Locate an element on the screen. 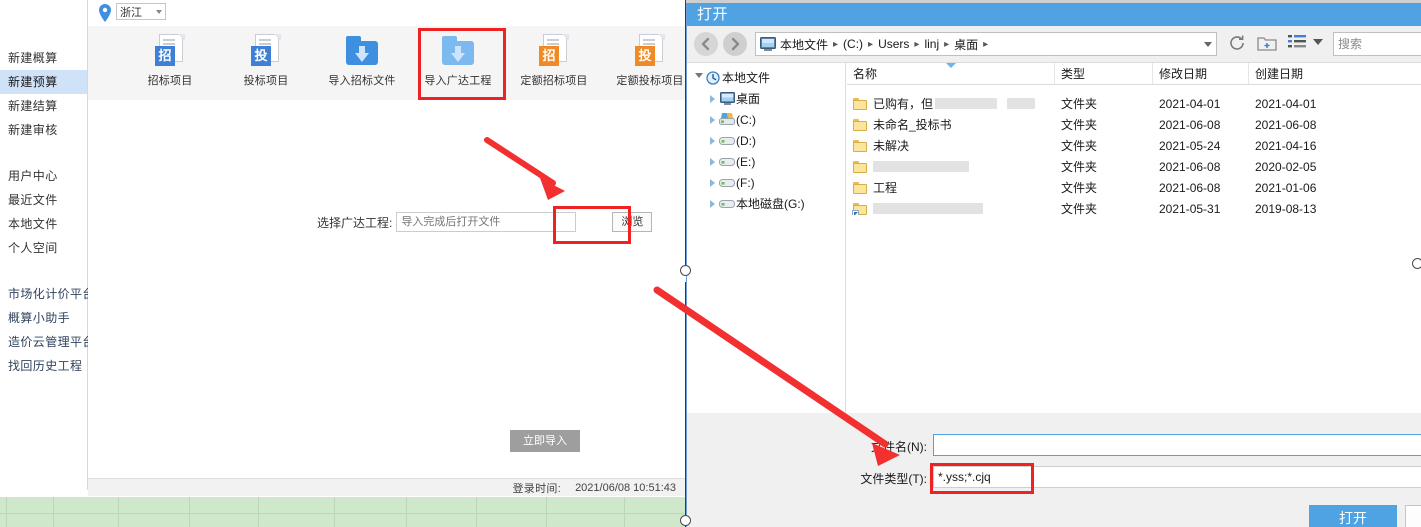 The height and width of the screenshot is (527, 1421). toolbar-item-bid-invite-project: 招 招标项目 is located at coordinates (170, 63).